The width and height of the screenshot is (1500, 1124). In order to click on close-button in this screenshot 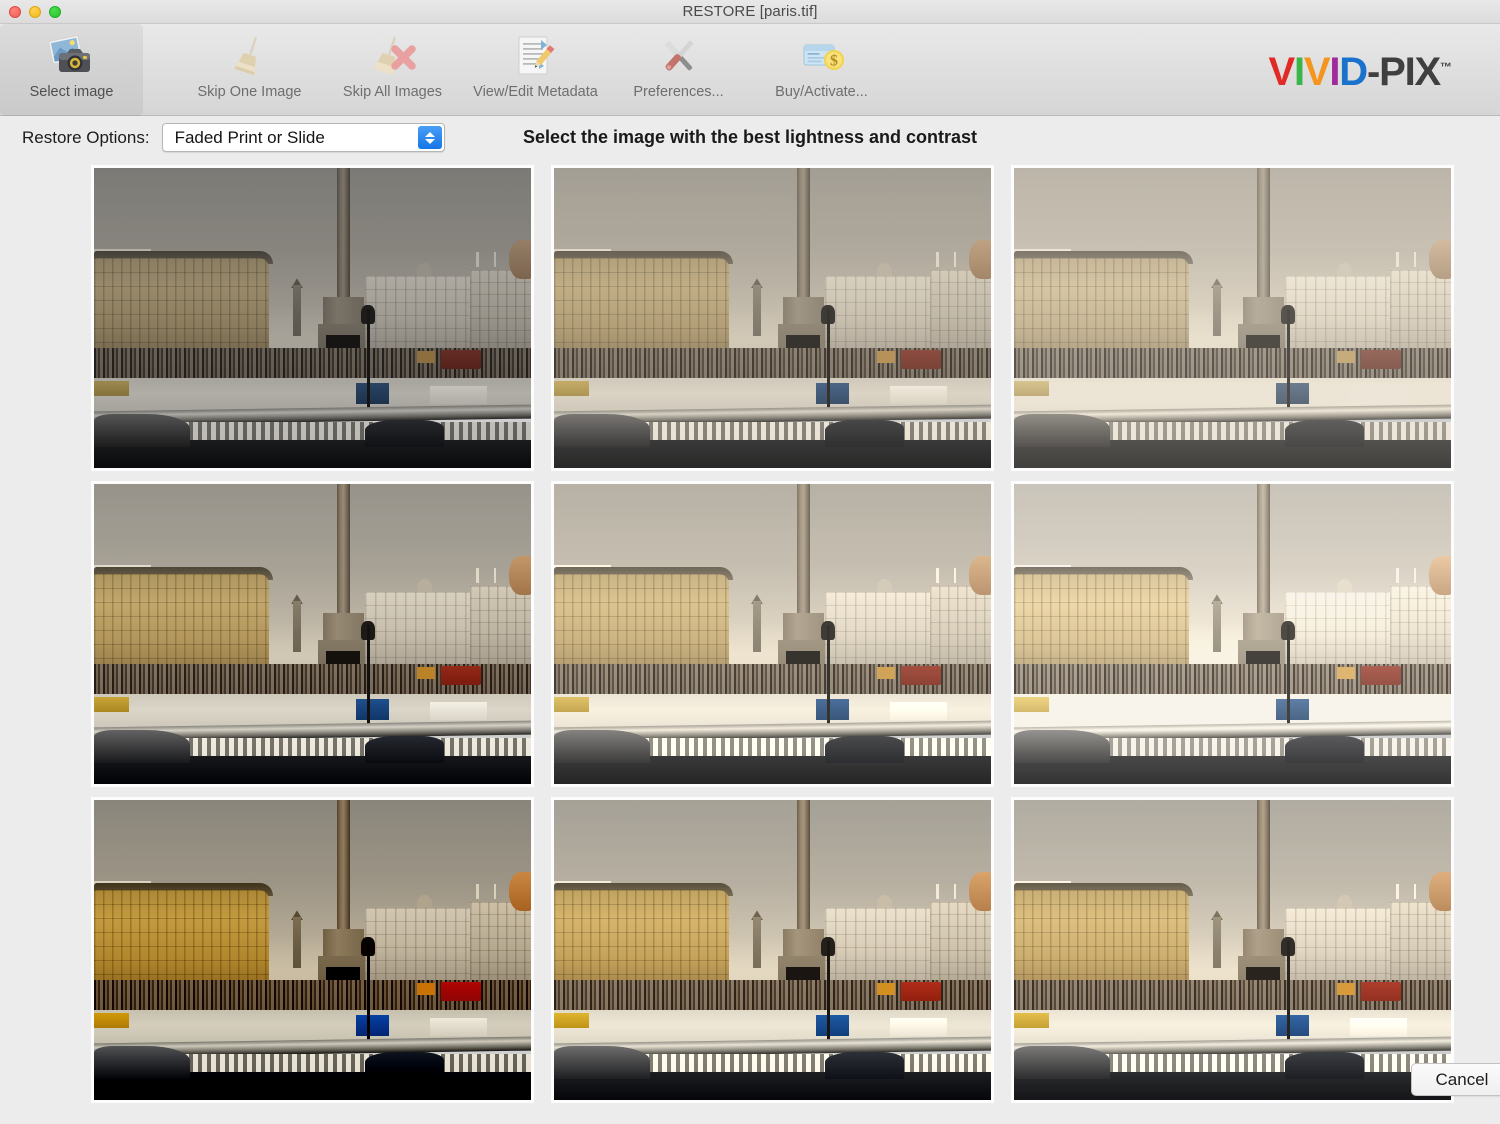, I will do `click(15, 11)`.